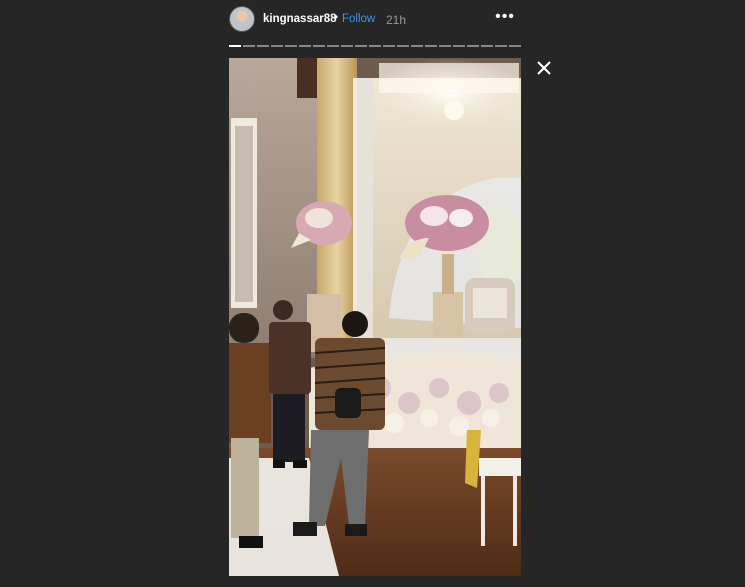  Describe the element at coordinates (396, 20) in the screenshot. I see `post-time: 21h` at that location.